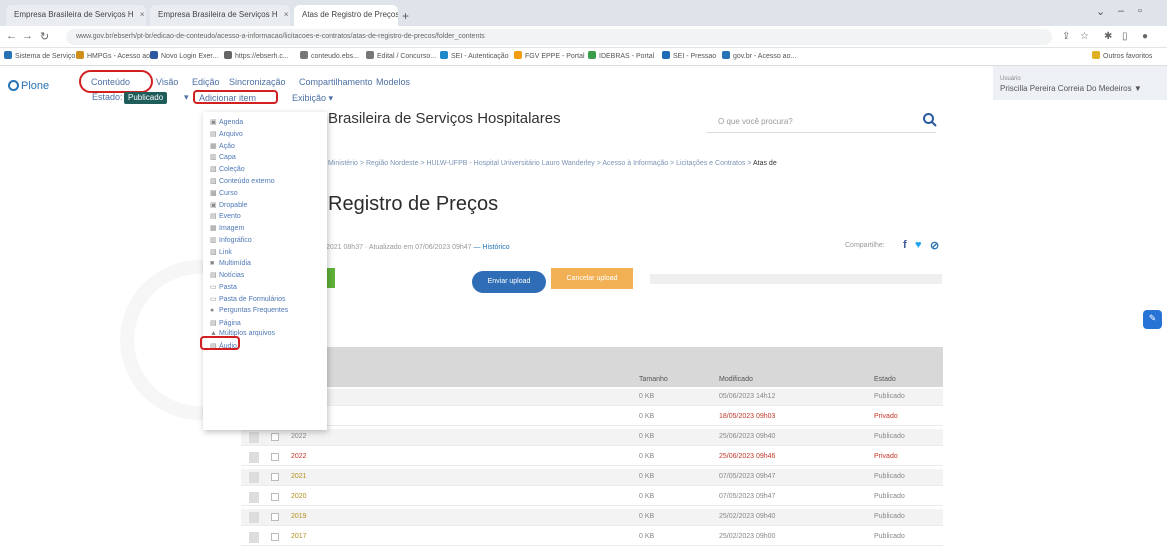  I want to click on facebook-icon: f, so click(905, 245).